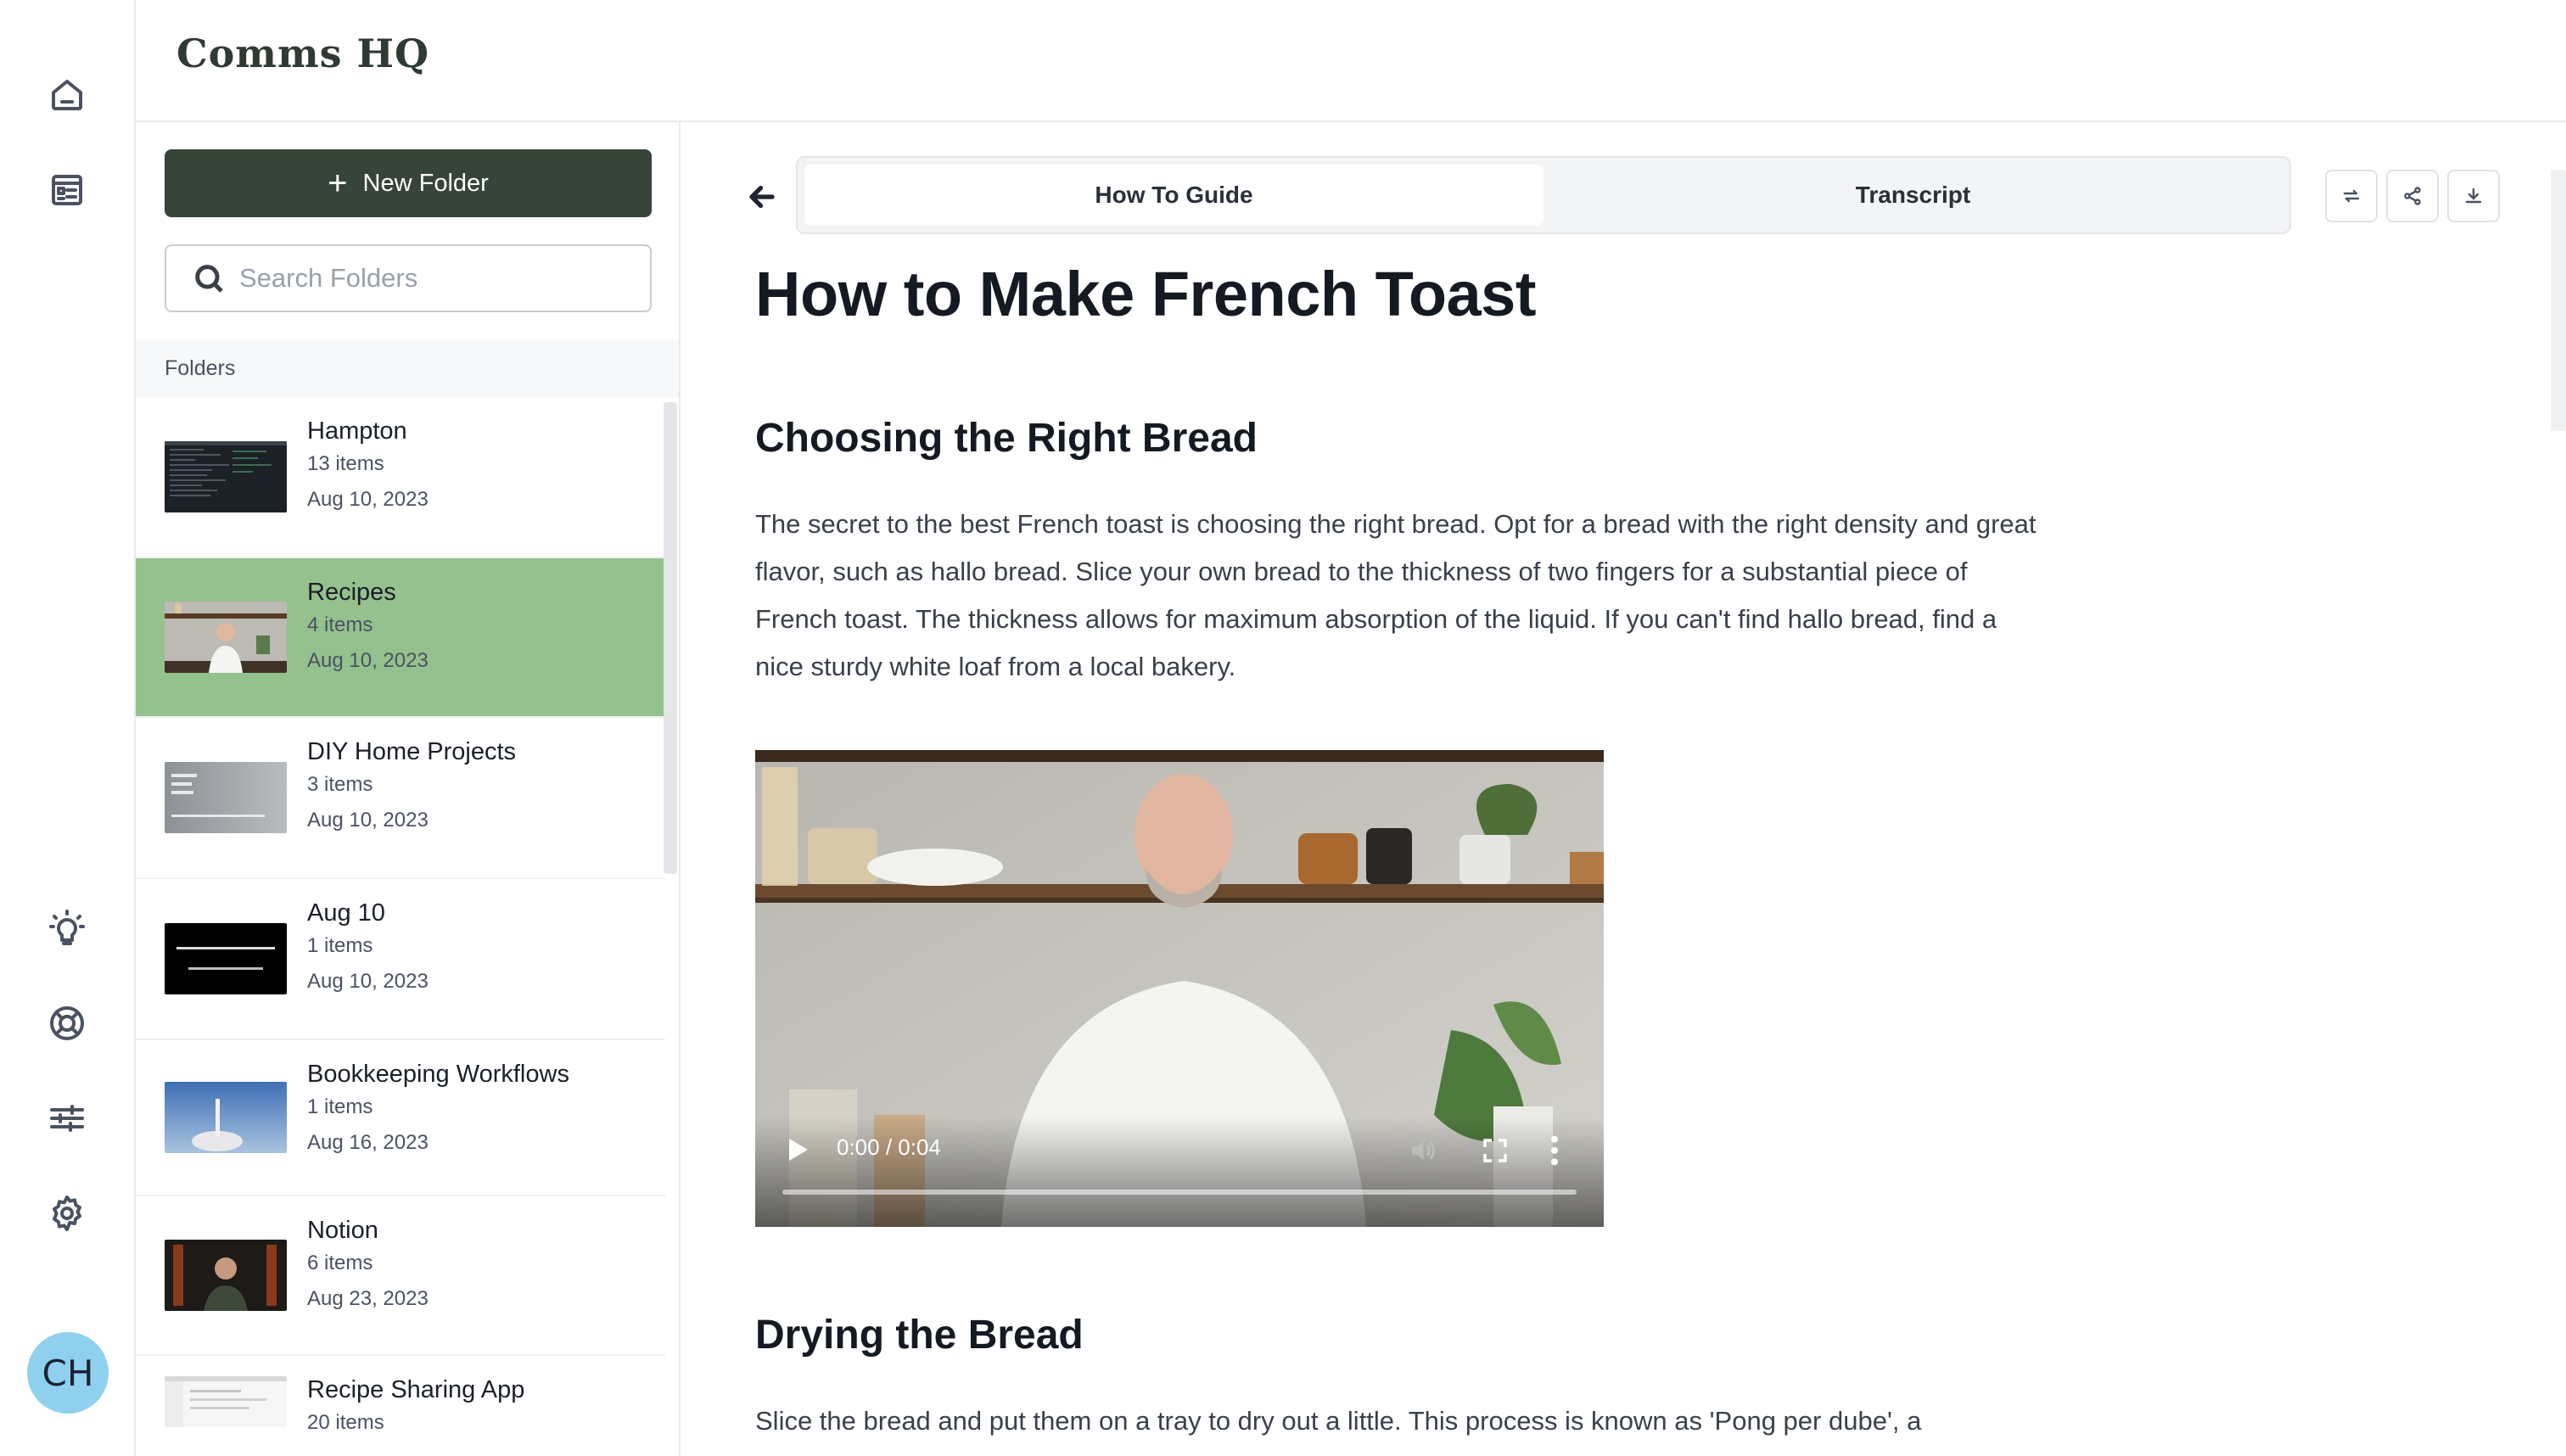 Image resolution: width=2566 pixels, height=1456 pixels. Describe the element at coordinates (400, 1276) in the screenshot. I see `folder-item-notion: Notion 6 items Aug 23, 2023` at that location.